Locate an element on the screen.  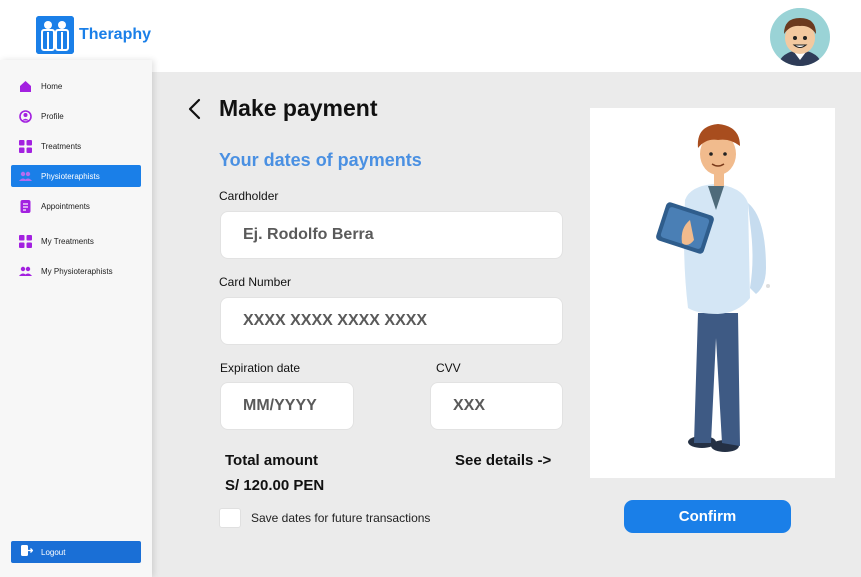
page-title: Make payment is located at coordinates (298, 108).